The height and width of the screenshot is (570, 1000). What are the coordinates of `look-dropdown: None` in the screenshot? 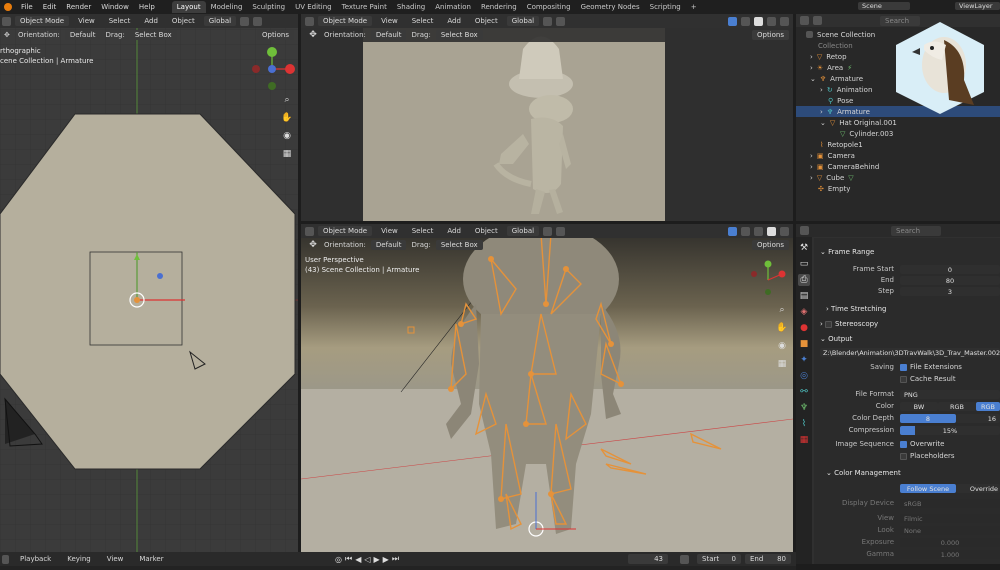 It's located at (950, 530).